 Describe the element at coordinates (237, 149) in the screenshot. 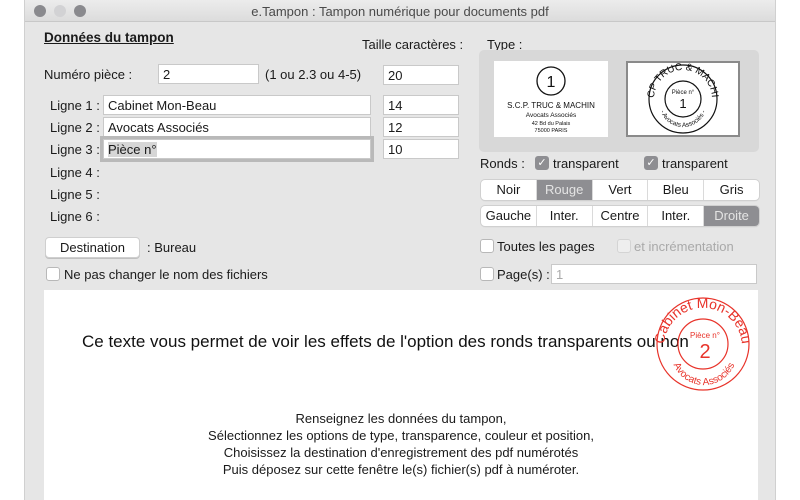

I see `line-3-input: Pièce n°` at that location.